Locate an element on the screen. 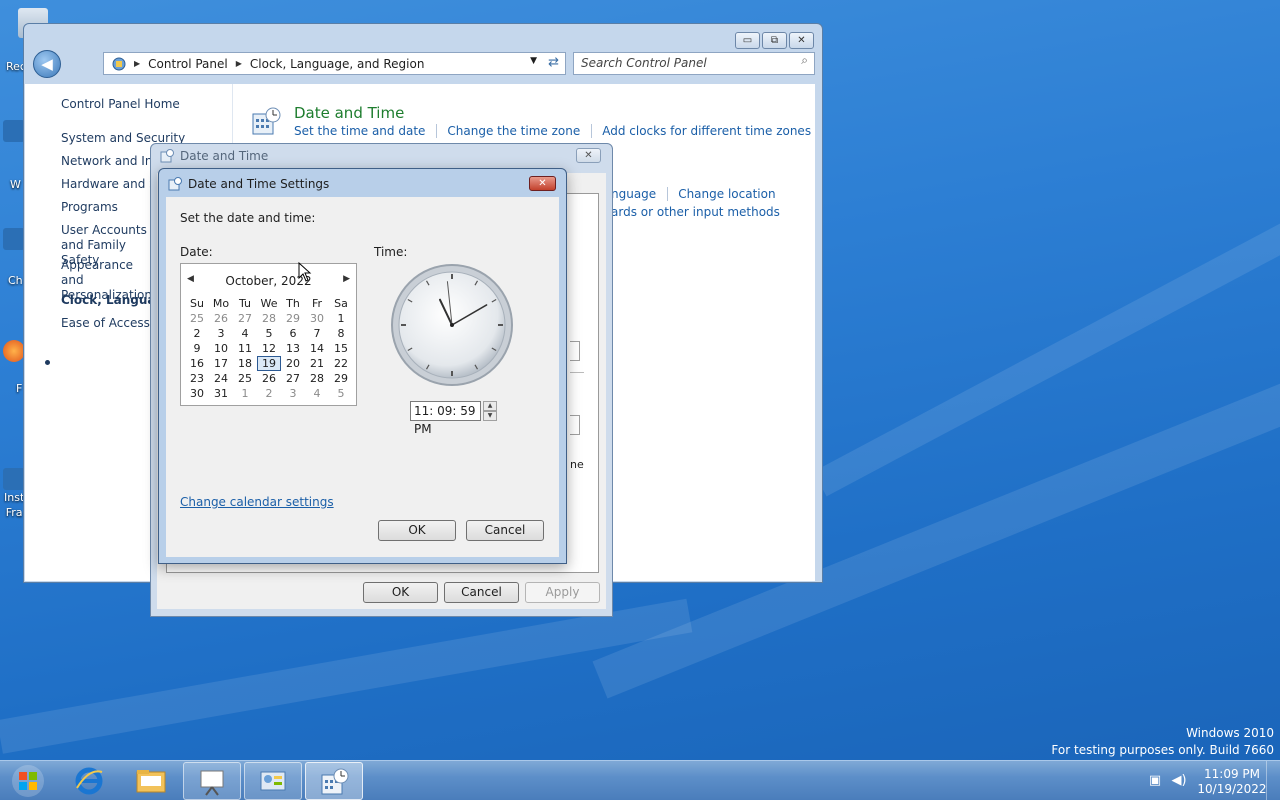  link-change-language-partial: nguage is located at coordinates (640, 194).